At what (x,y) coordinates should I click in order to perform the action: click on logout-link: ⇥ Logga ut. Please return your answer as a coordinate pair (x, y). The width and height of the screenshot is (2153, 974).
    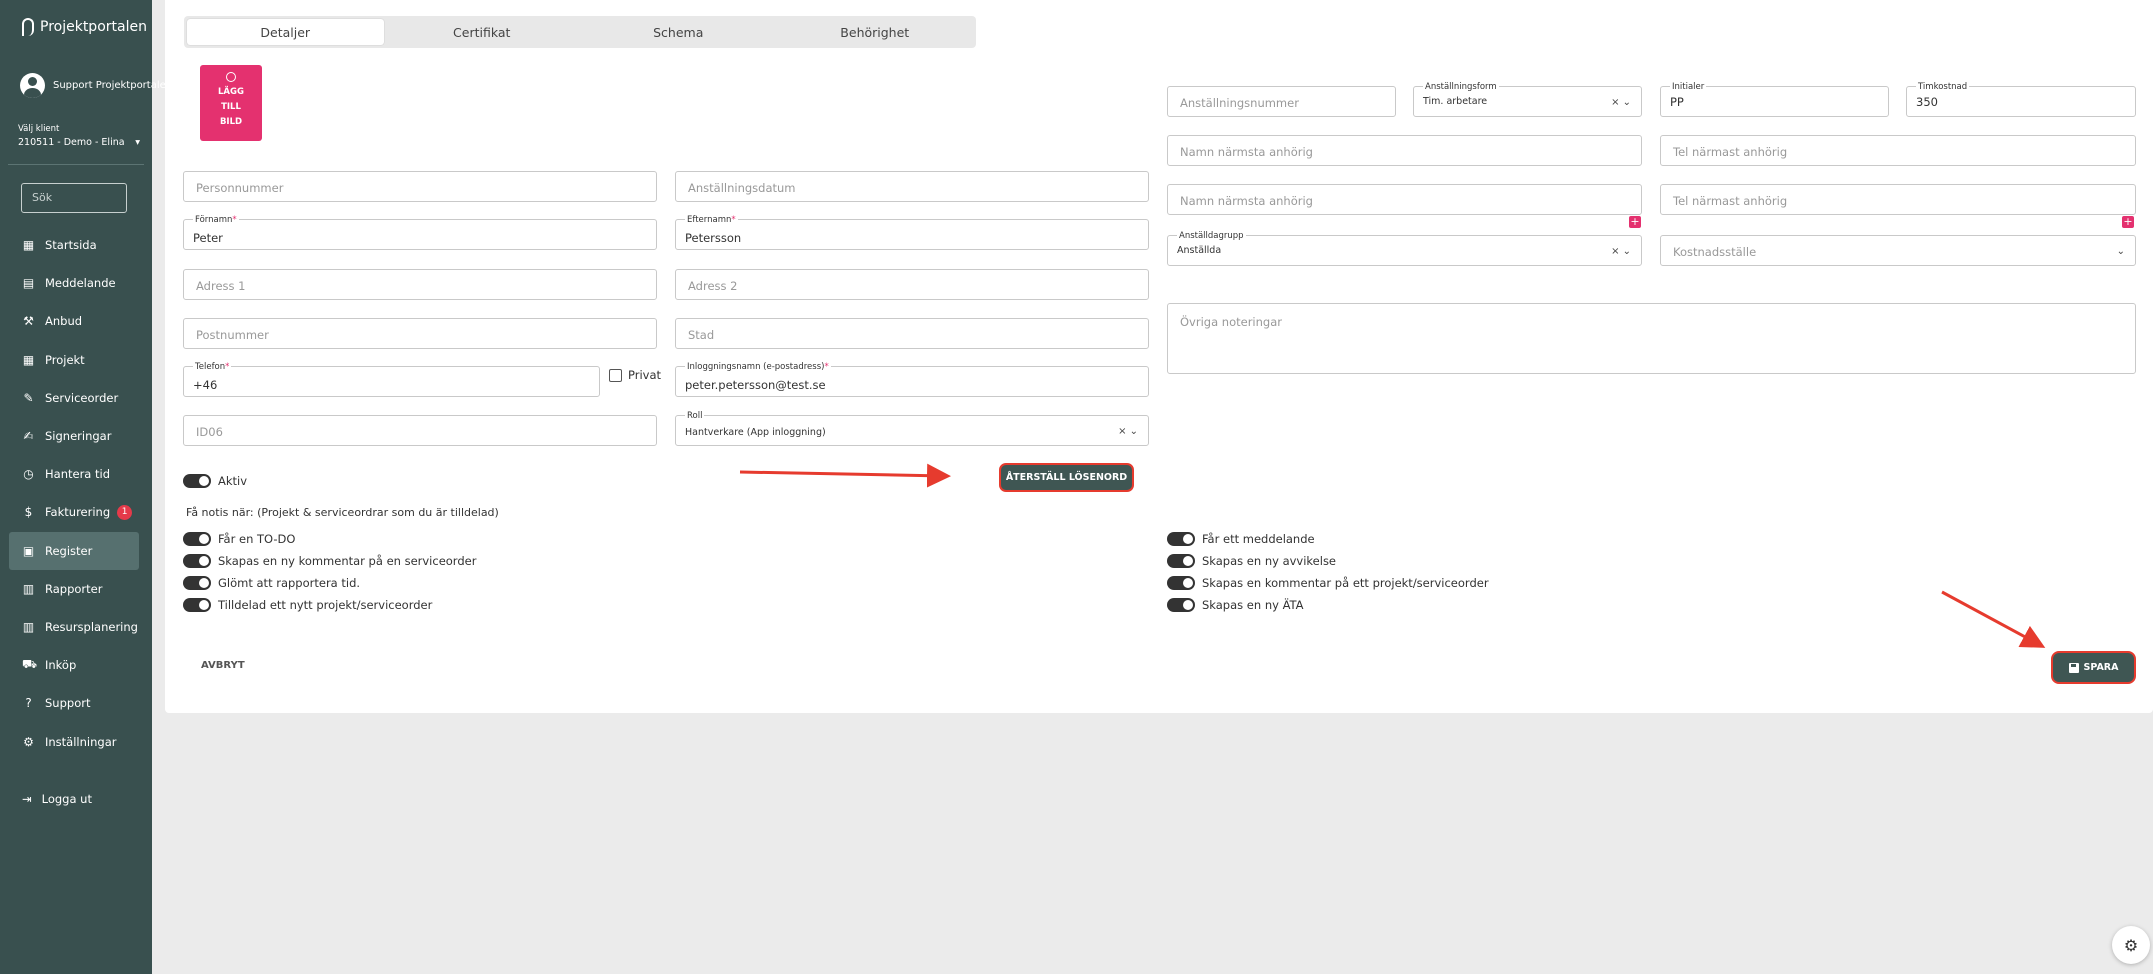
    Looking at the image, I should click on (57, 799).